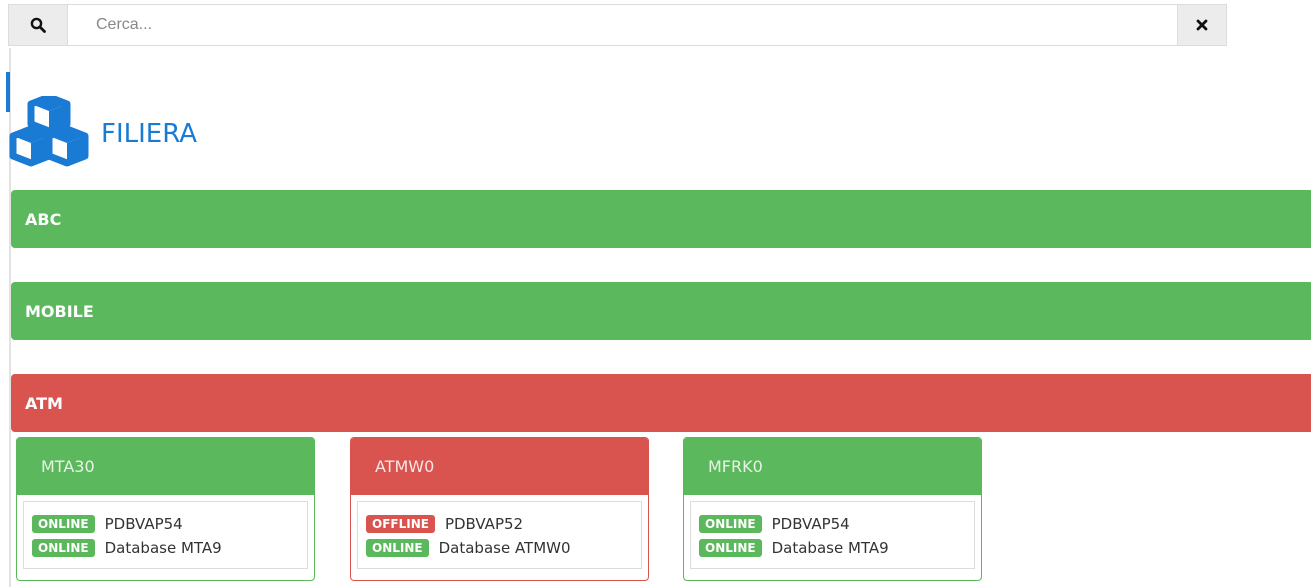 Image resolution: width=1311 pixels, height=587 pixels. Describe the element at coordinates (622, 25) in the screenshot. I see `search-input` at that location.